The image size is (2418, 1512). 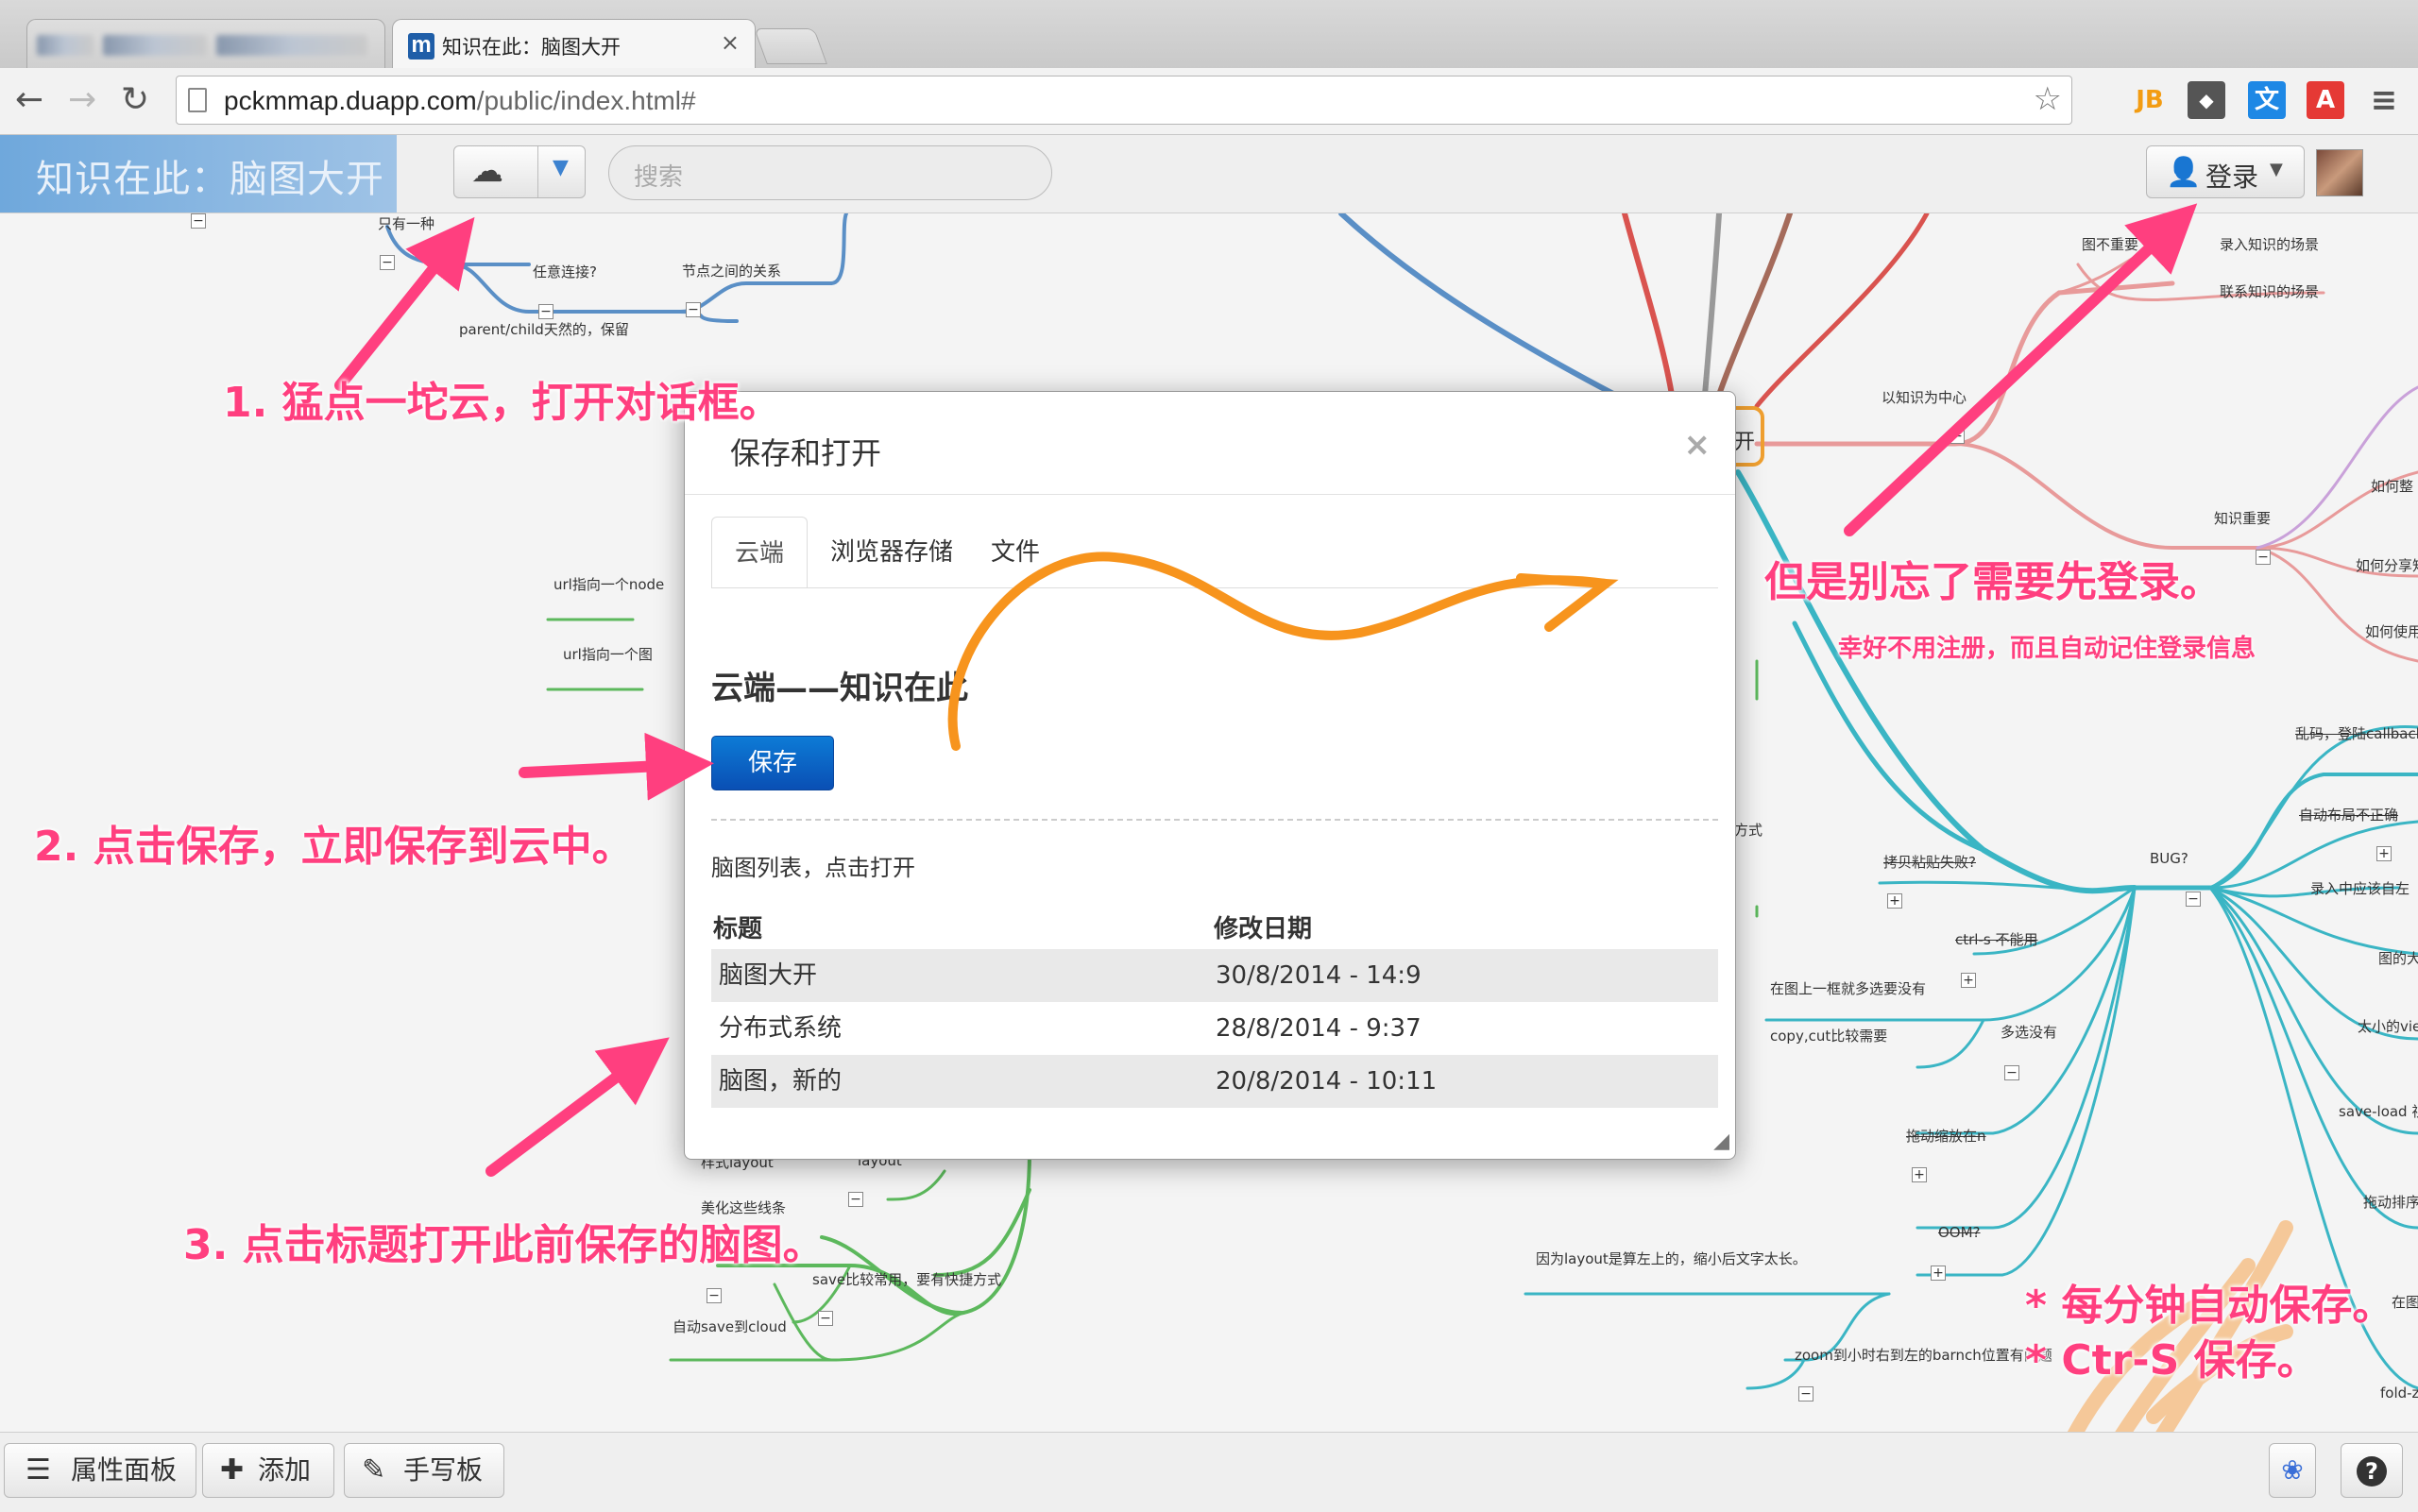 What do you see at coordinates (2292, 1470) in the screenshot?
I see `paw-icon: ❀` at bounding box center [2292, 1470].